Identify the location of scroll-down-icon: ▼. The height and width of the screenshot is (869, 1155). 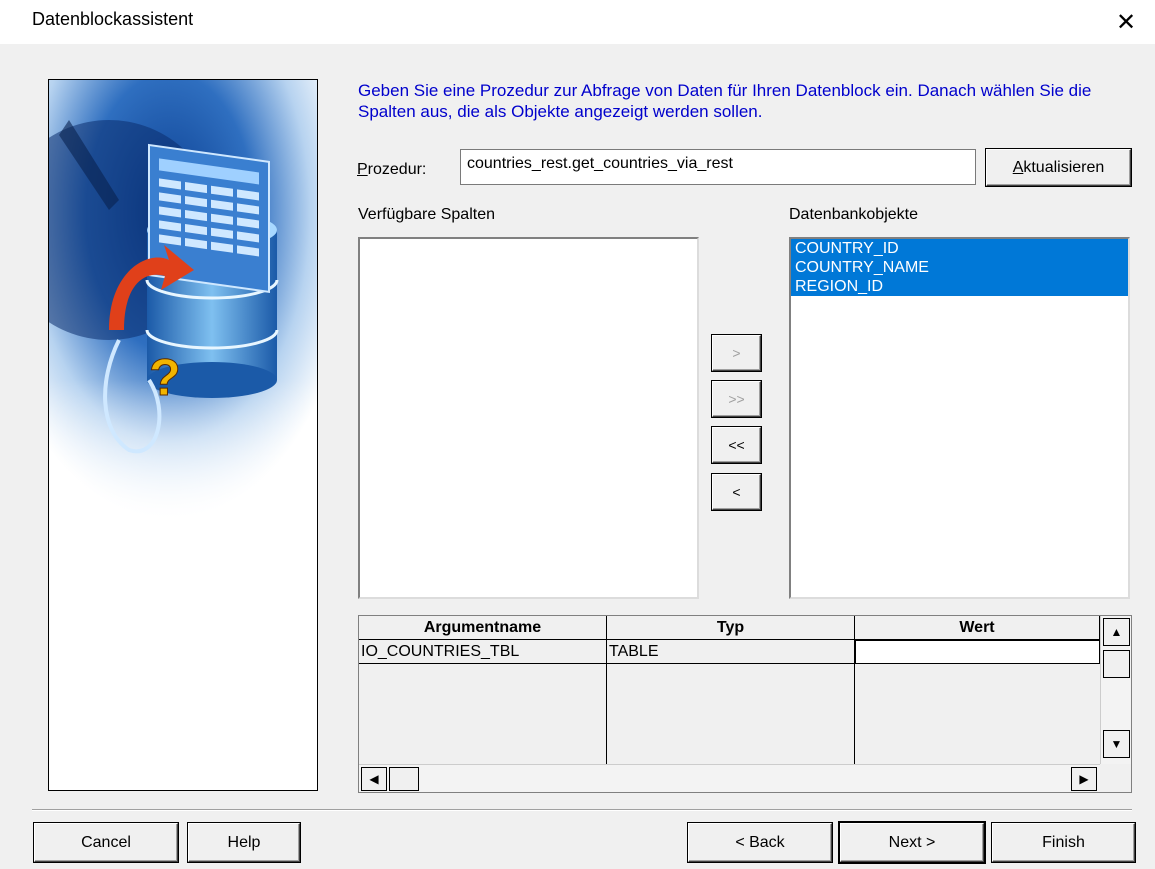
(1116, 744).